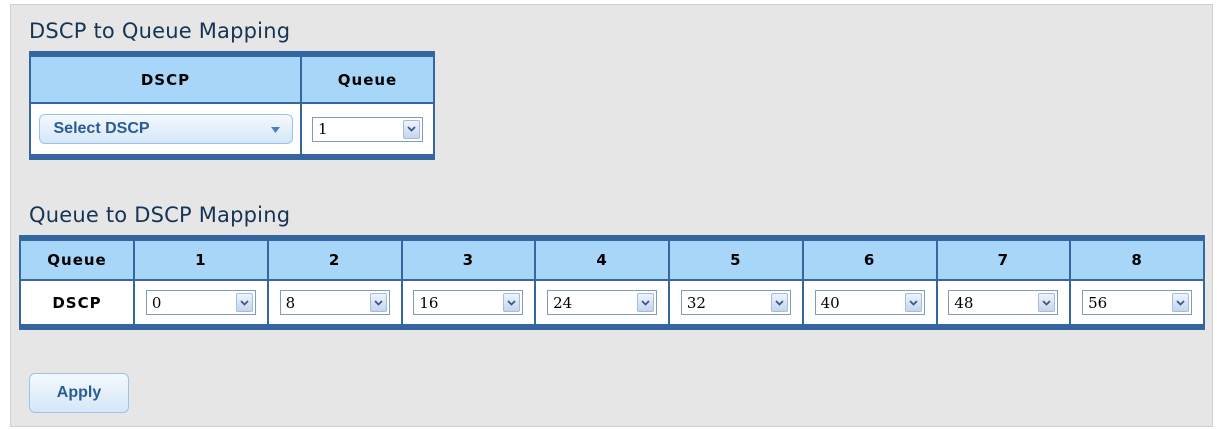 The width and height of the screenshot is (1217, 430). Describe the element at coordinates (101, 128) in the screenshot. I see `dscp-select-label: Select DSCP` at that location.